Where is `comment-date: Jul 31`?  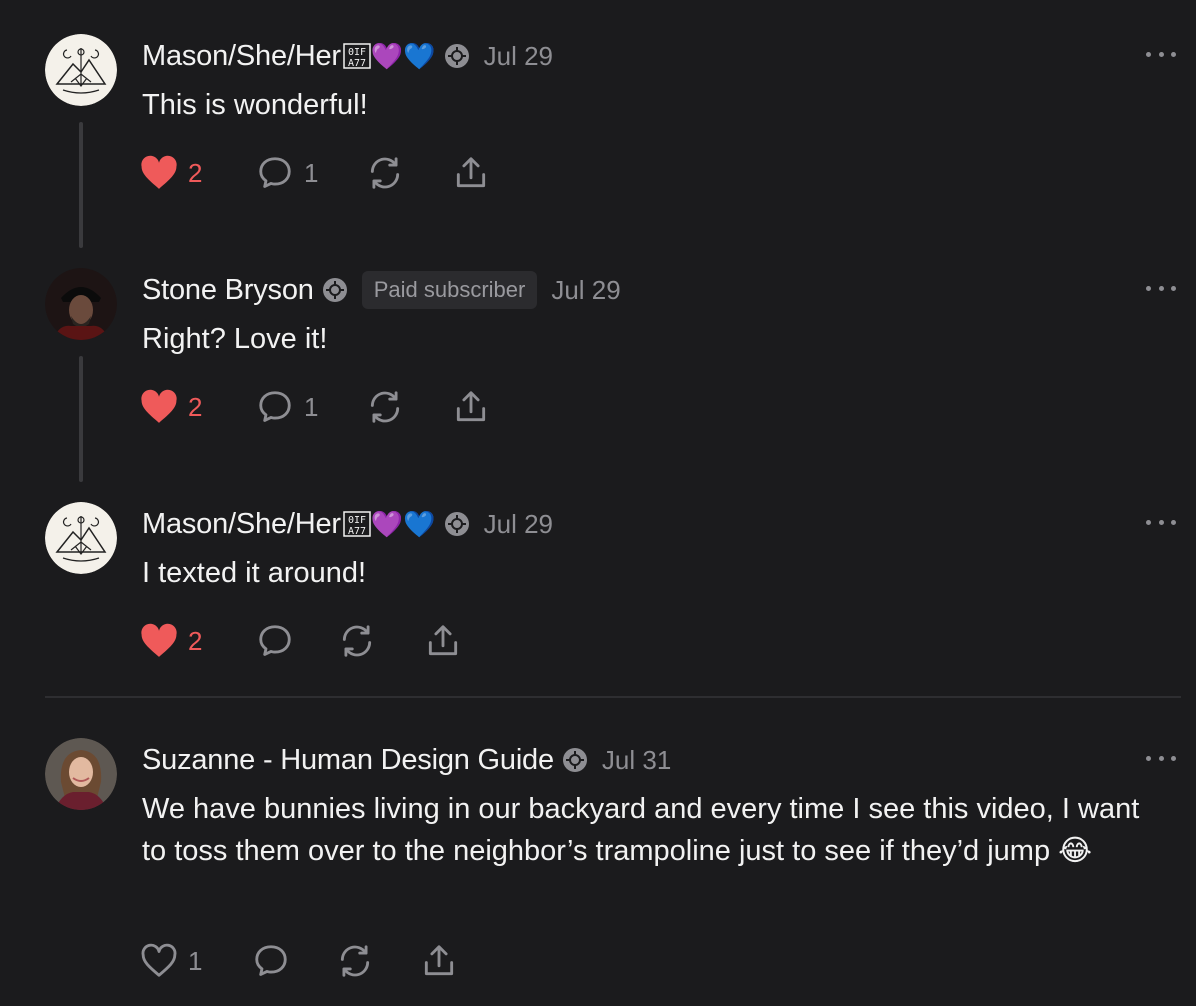
comment-date: Jul 31 is located at coordinates (636, 760).